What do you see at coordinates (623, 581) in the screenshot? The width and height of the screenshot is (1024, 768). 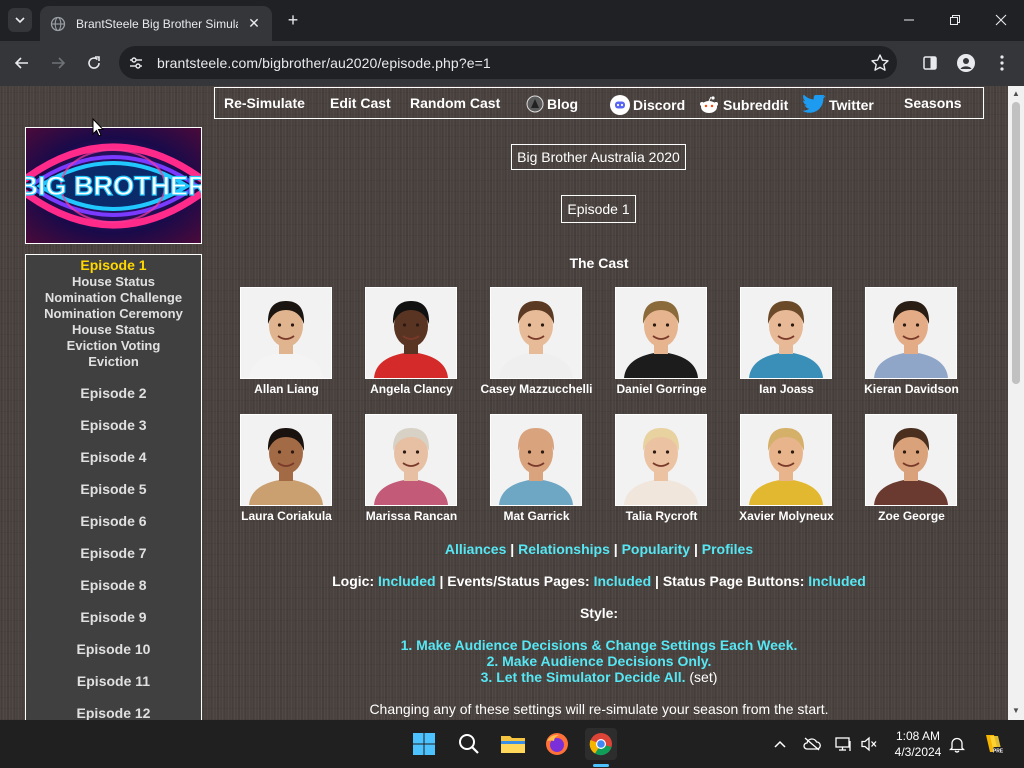 I see `events-value-link: Included` at bounding box center [623, 581].